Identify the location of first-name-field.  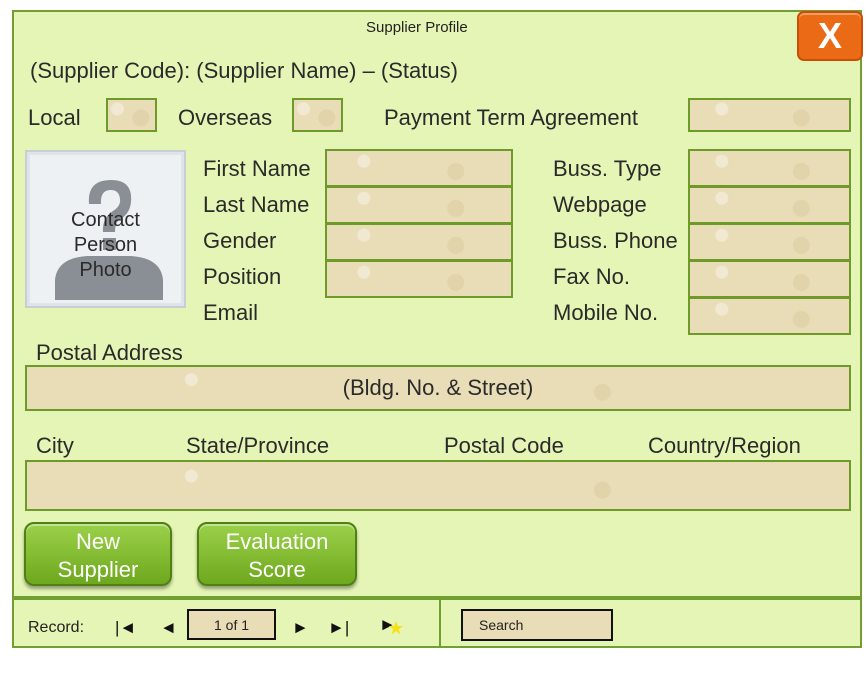
(419, 168).